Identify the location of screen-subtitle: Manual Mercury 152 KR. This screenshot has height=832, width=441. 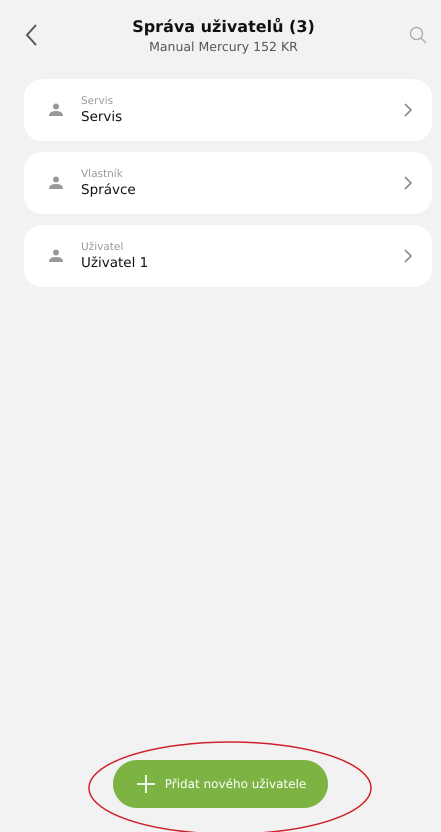
(223, 46).